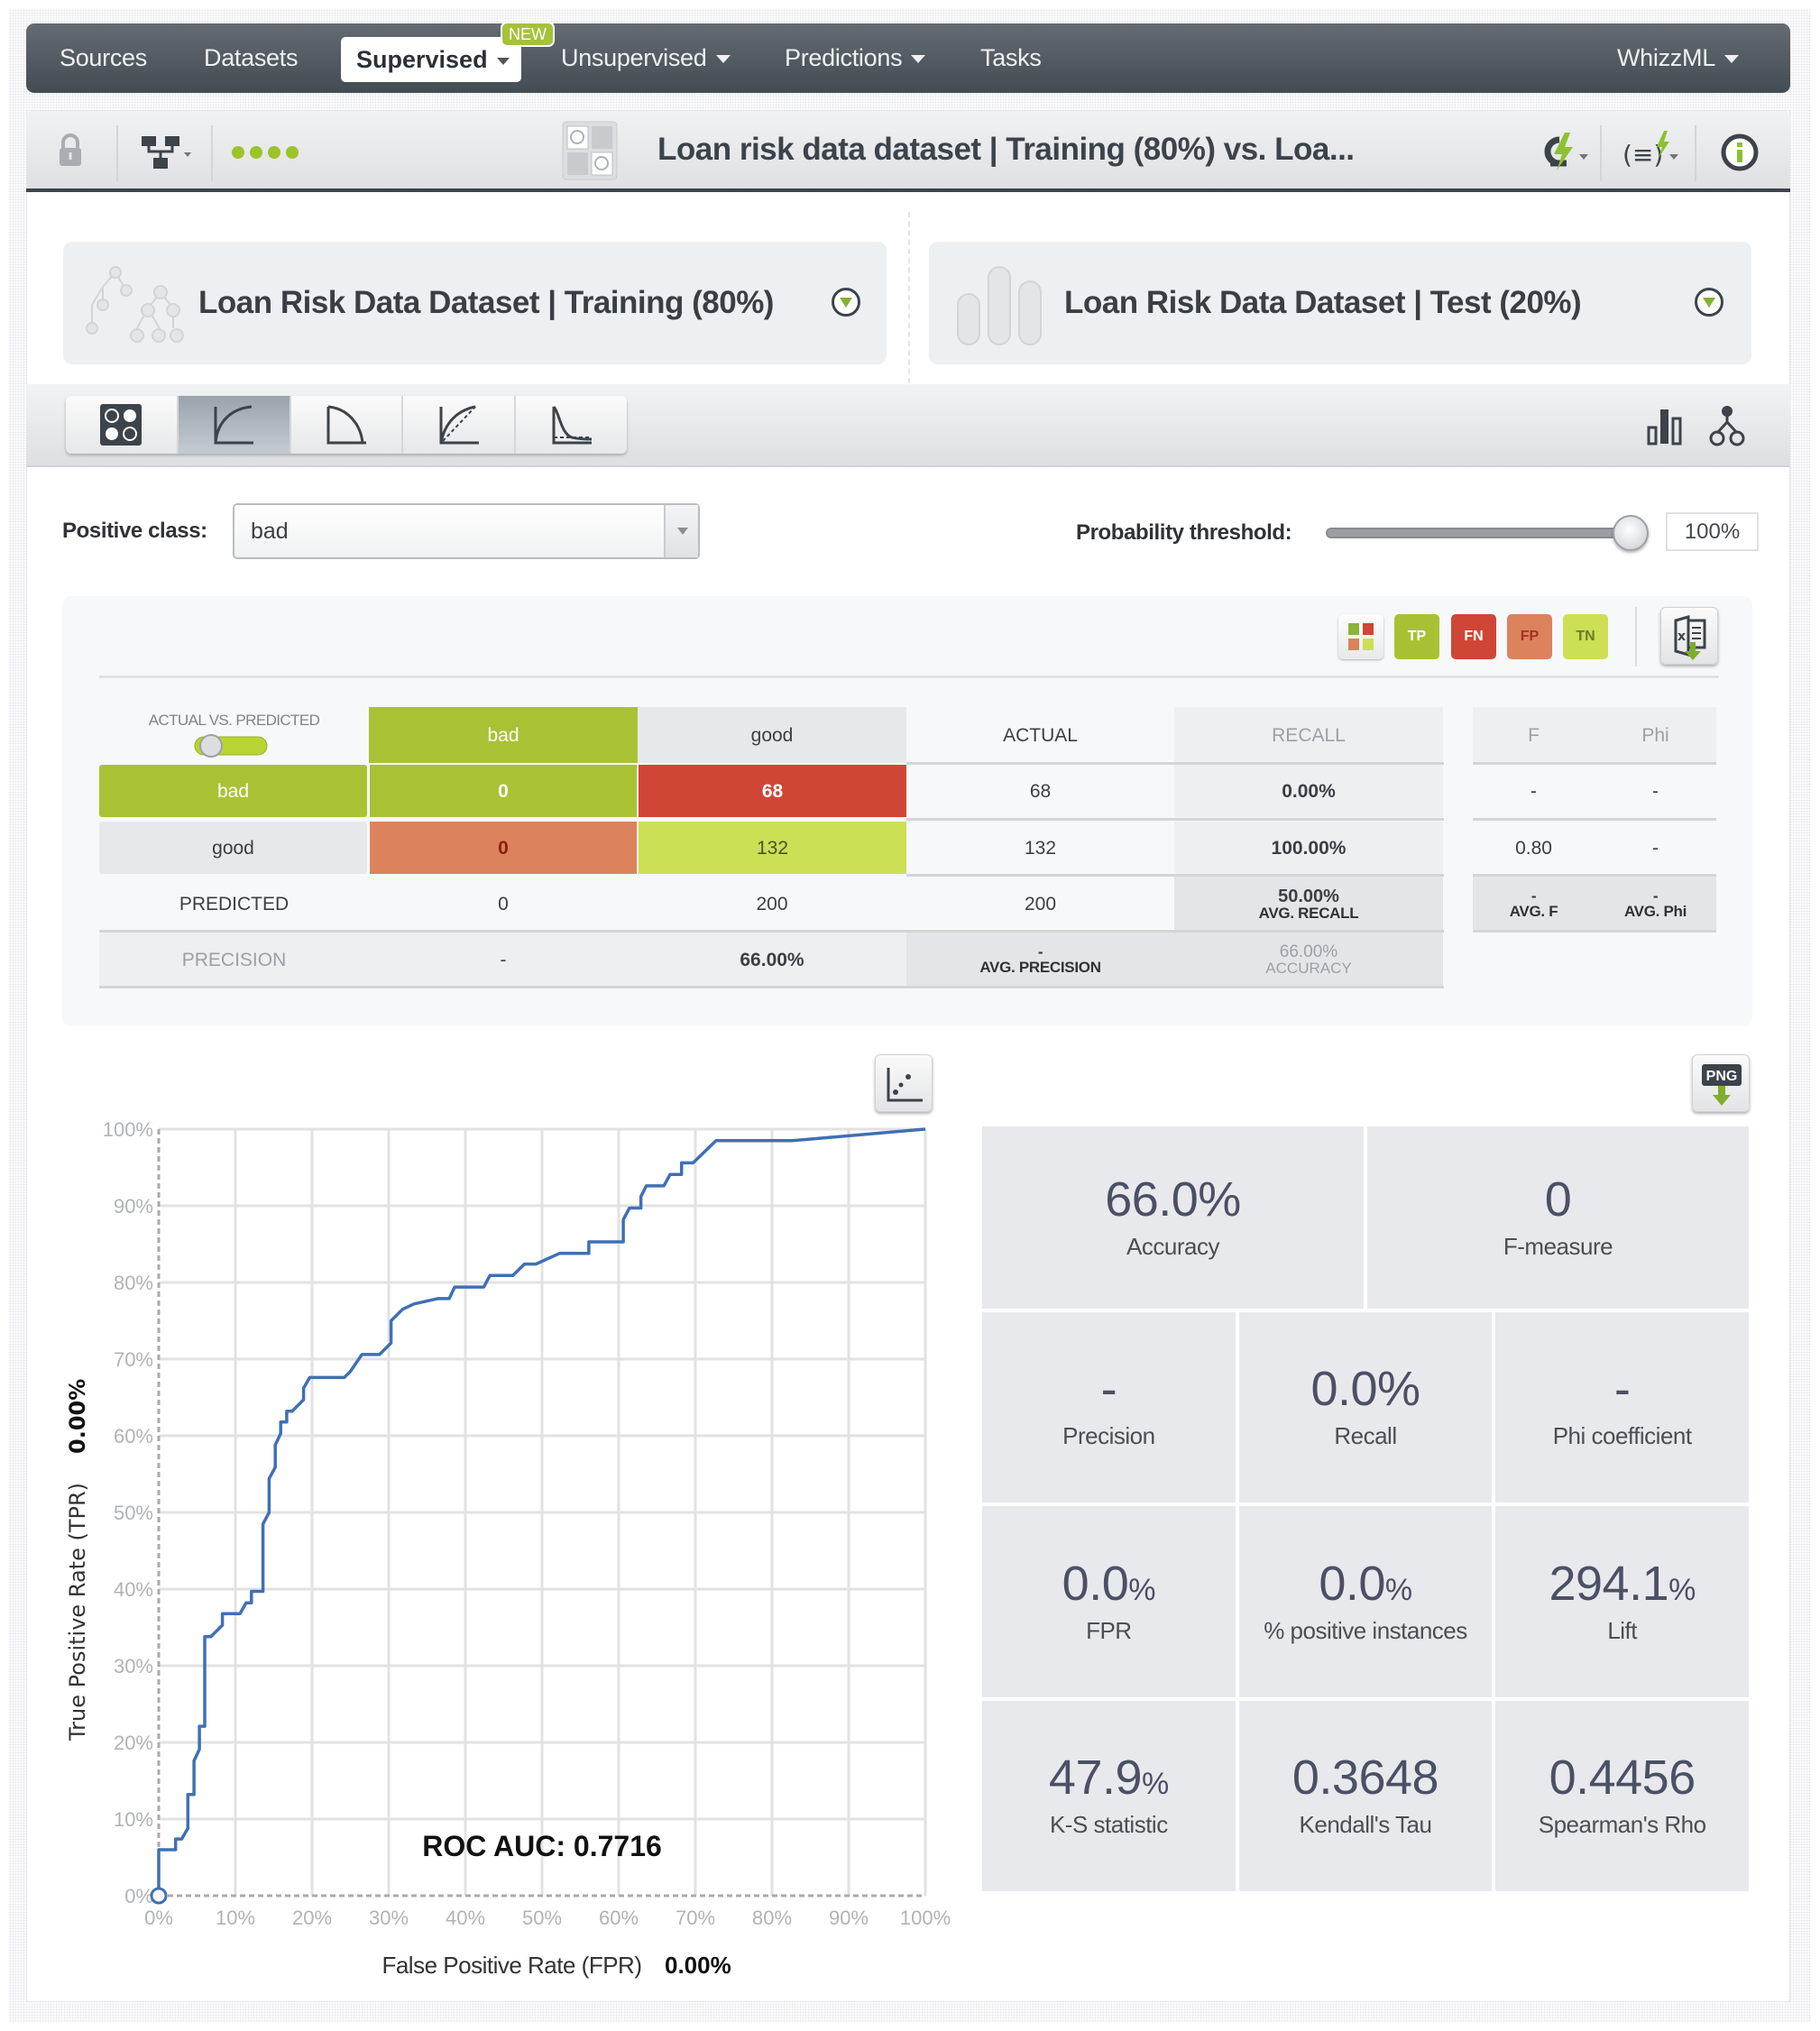 Image resolution: width=1820 pixels, height=2031 pixels. Describe the element at coordinates (695, 1918) in the screenshot. I see `x-tick-label: 70%` at that location.